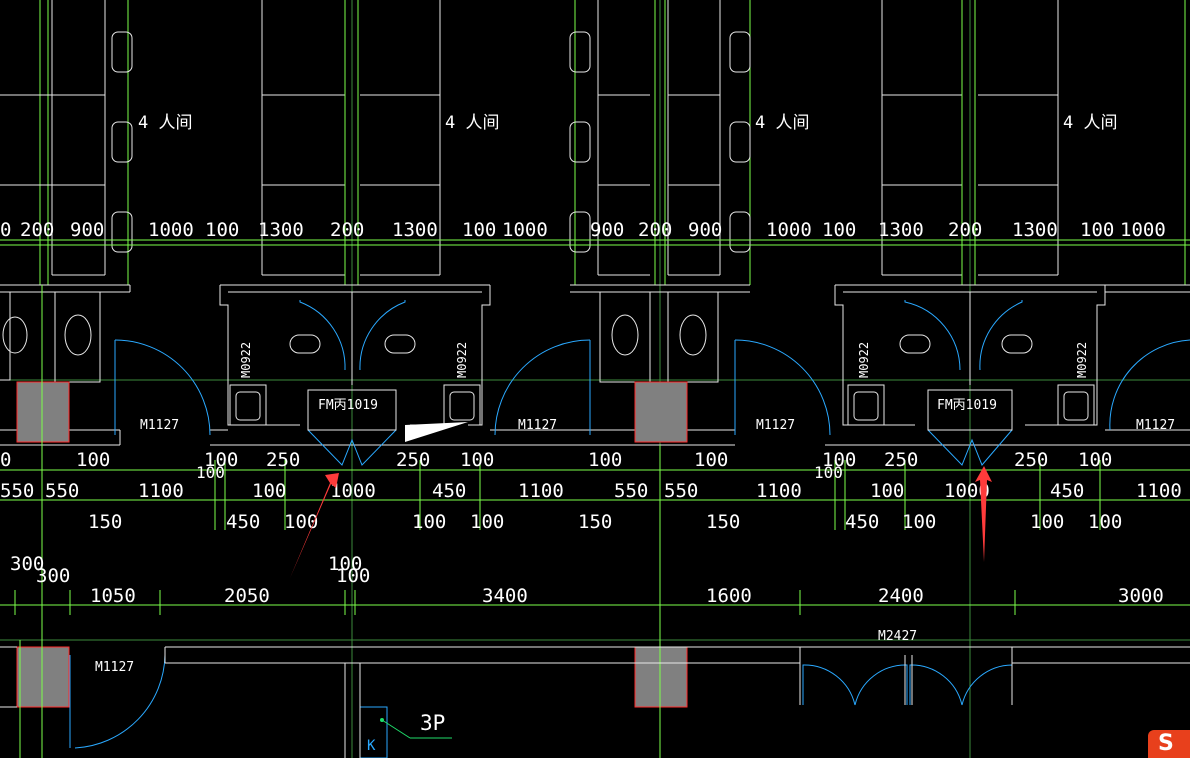 This screenshot has width=1190, height=758. I want to click on dim-label: 1050, so click(113, 596).